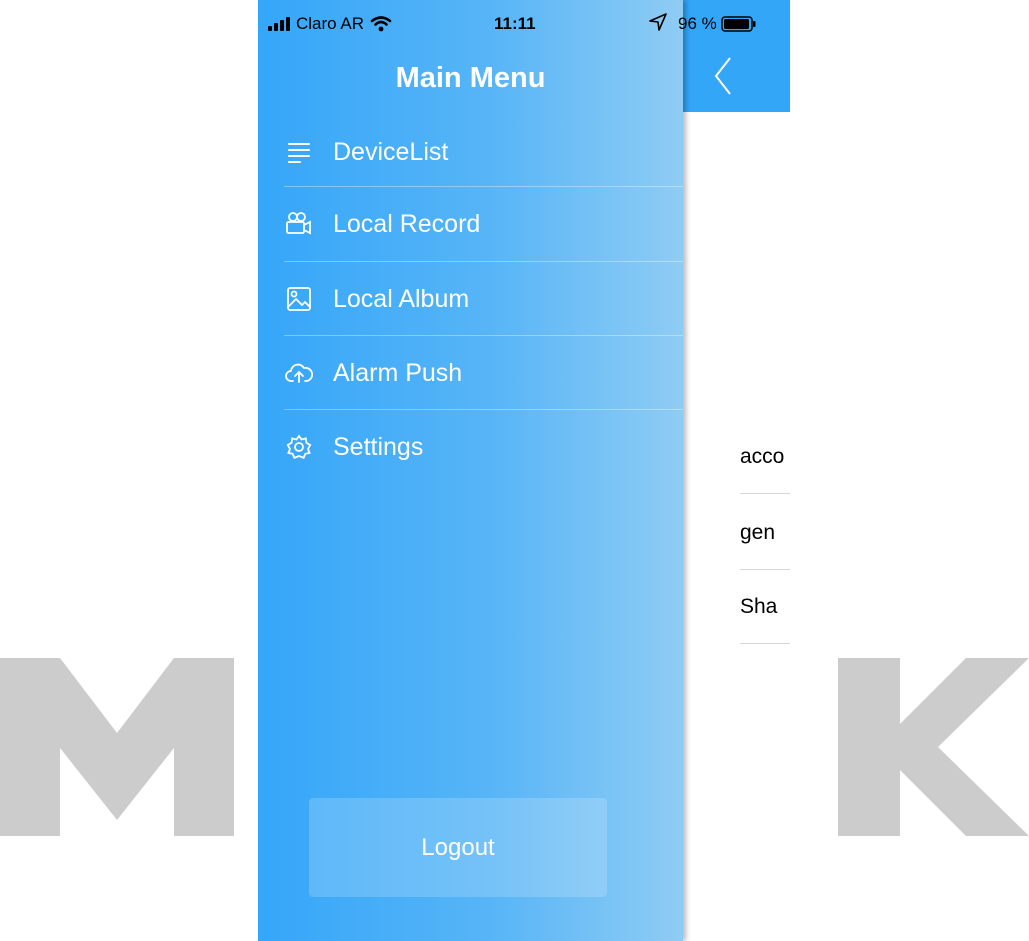 Image resolution: width=1029 pixels, height=941 pixels. What do you see at coordinates (483, 447) in the screenshot?
I see `menu-item-settings: Settings` at bounding box center [483, 447].